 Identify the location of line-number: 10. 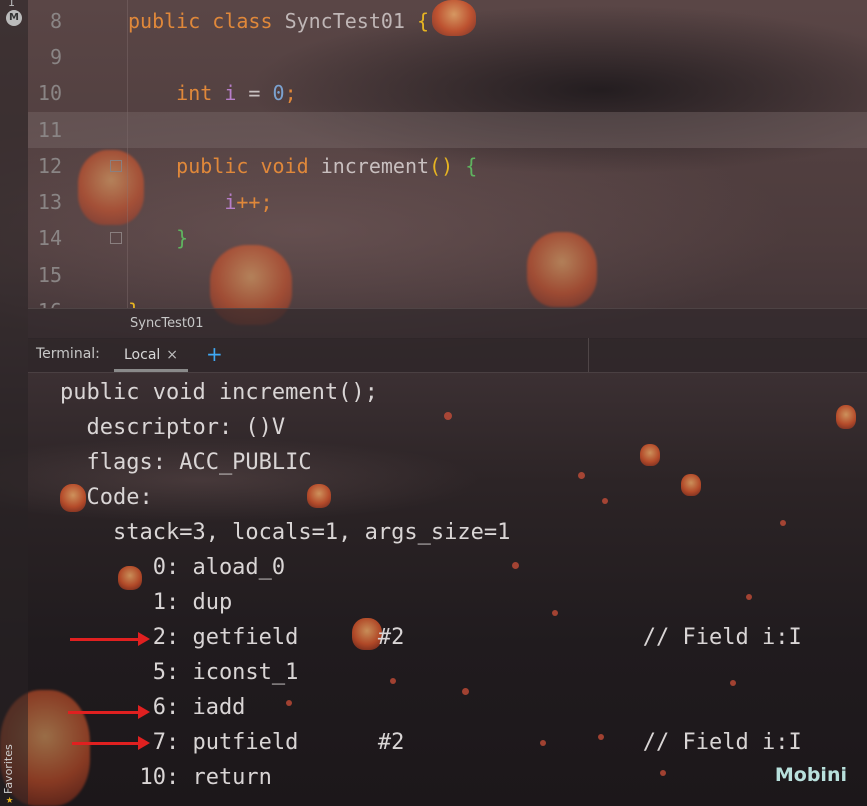
(49, 93).